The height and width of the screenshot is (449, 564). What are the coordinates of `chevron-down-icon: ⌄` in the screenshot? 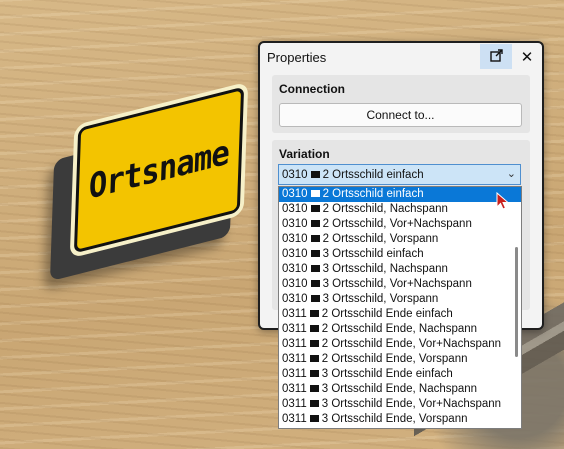 It's located at (511, 173).